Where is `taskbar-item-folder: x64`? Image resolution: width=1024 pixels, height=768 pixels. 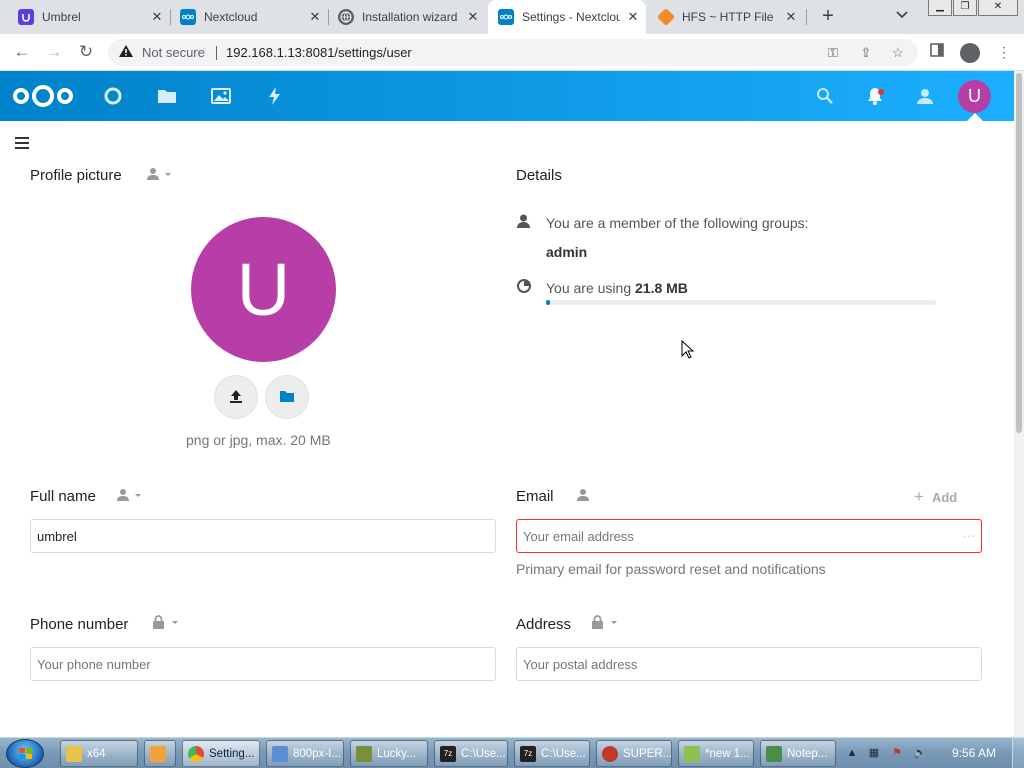
taskbar-item-folder: x64 is located at coordinates (99, 753).